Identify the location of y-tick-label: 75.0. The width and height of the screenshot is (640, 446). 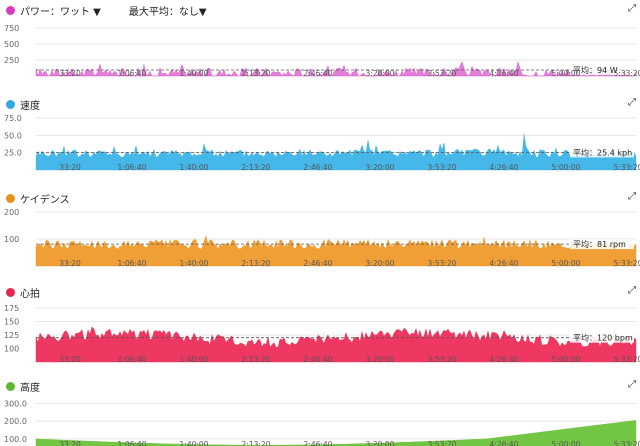
(13, 118).